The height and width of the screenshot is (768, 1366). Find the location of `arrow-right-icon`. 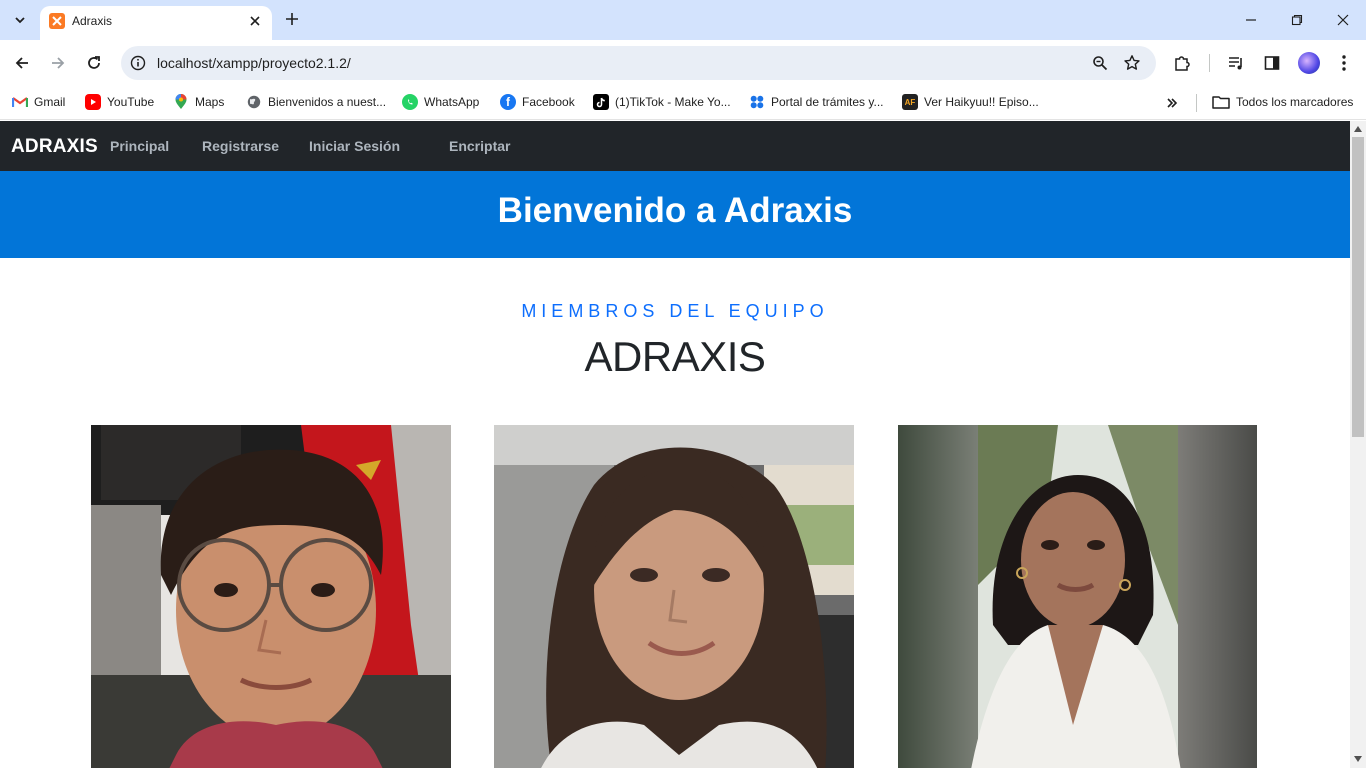

arrow-right-icon is located at coordinates (58, 63).